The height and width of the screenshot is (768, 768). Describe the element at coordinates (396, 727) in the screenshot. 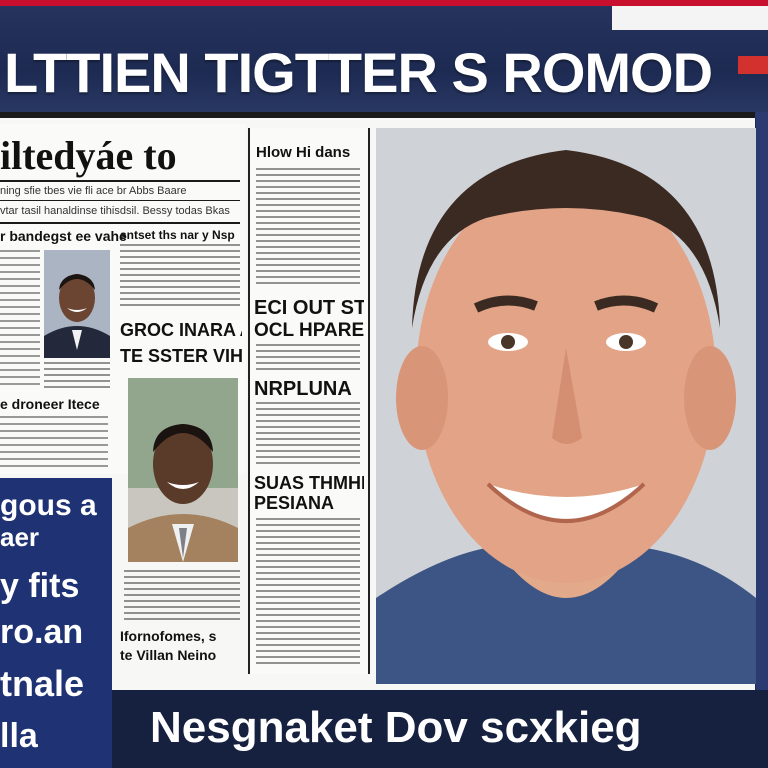

I see `bottom-caption-text: Nesgnaket Dov scxkieg` at that location.